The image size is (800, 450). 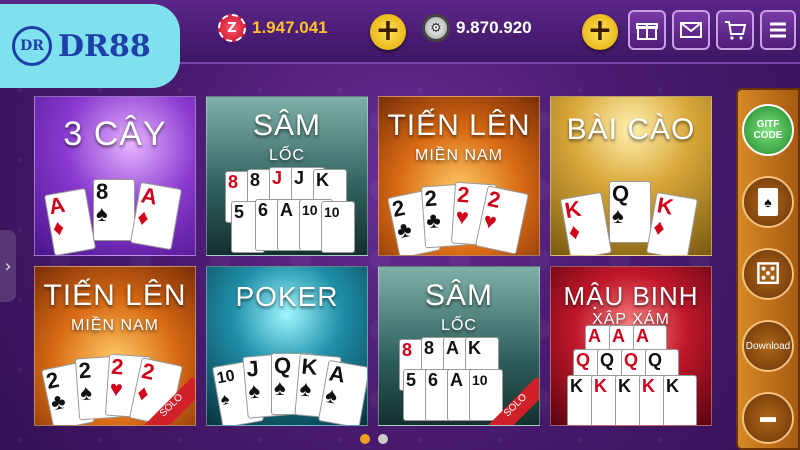 I want to click on card-fan: K ♦ Q ♠ K ♦, so click(x=631, y=205).